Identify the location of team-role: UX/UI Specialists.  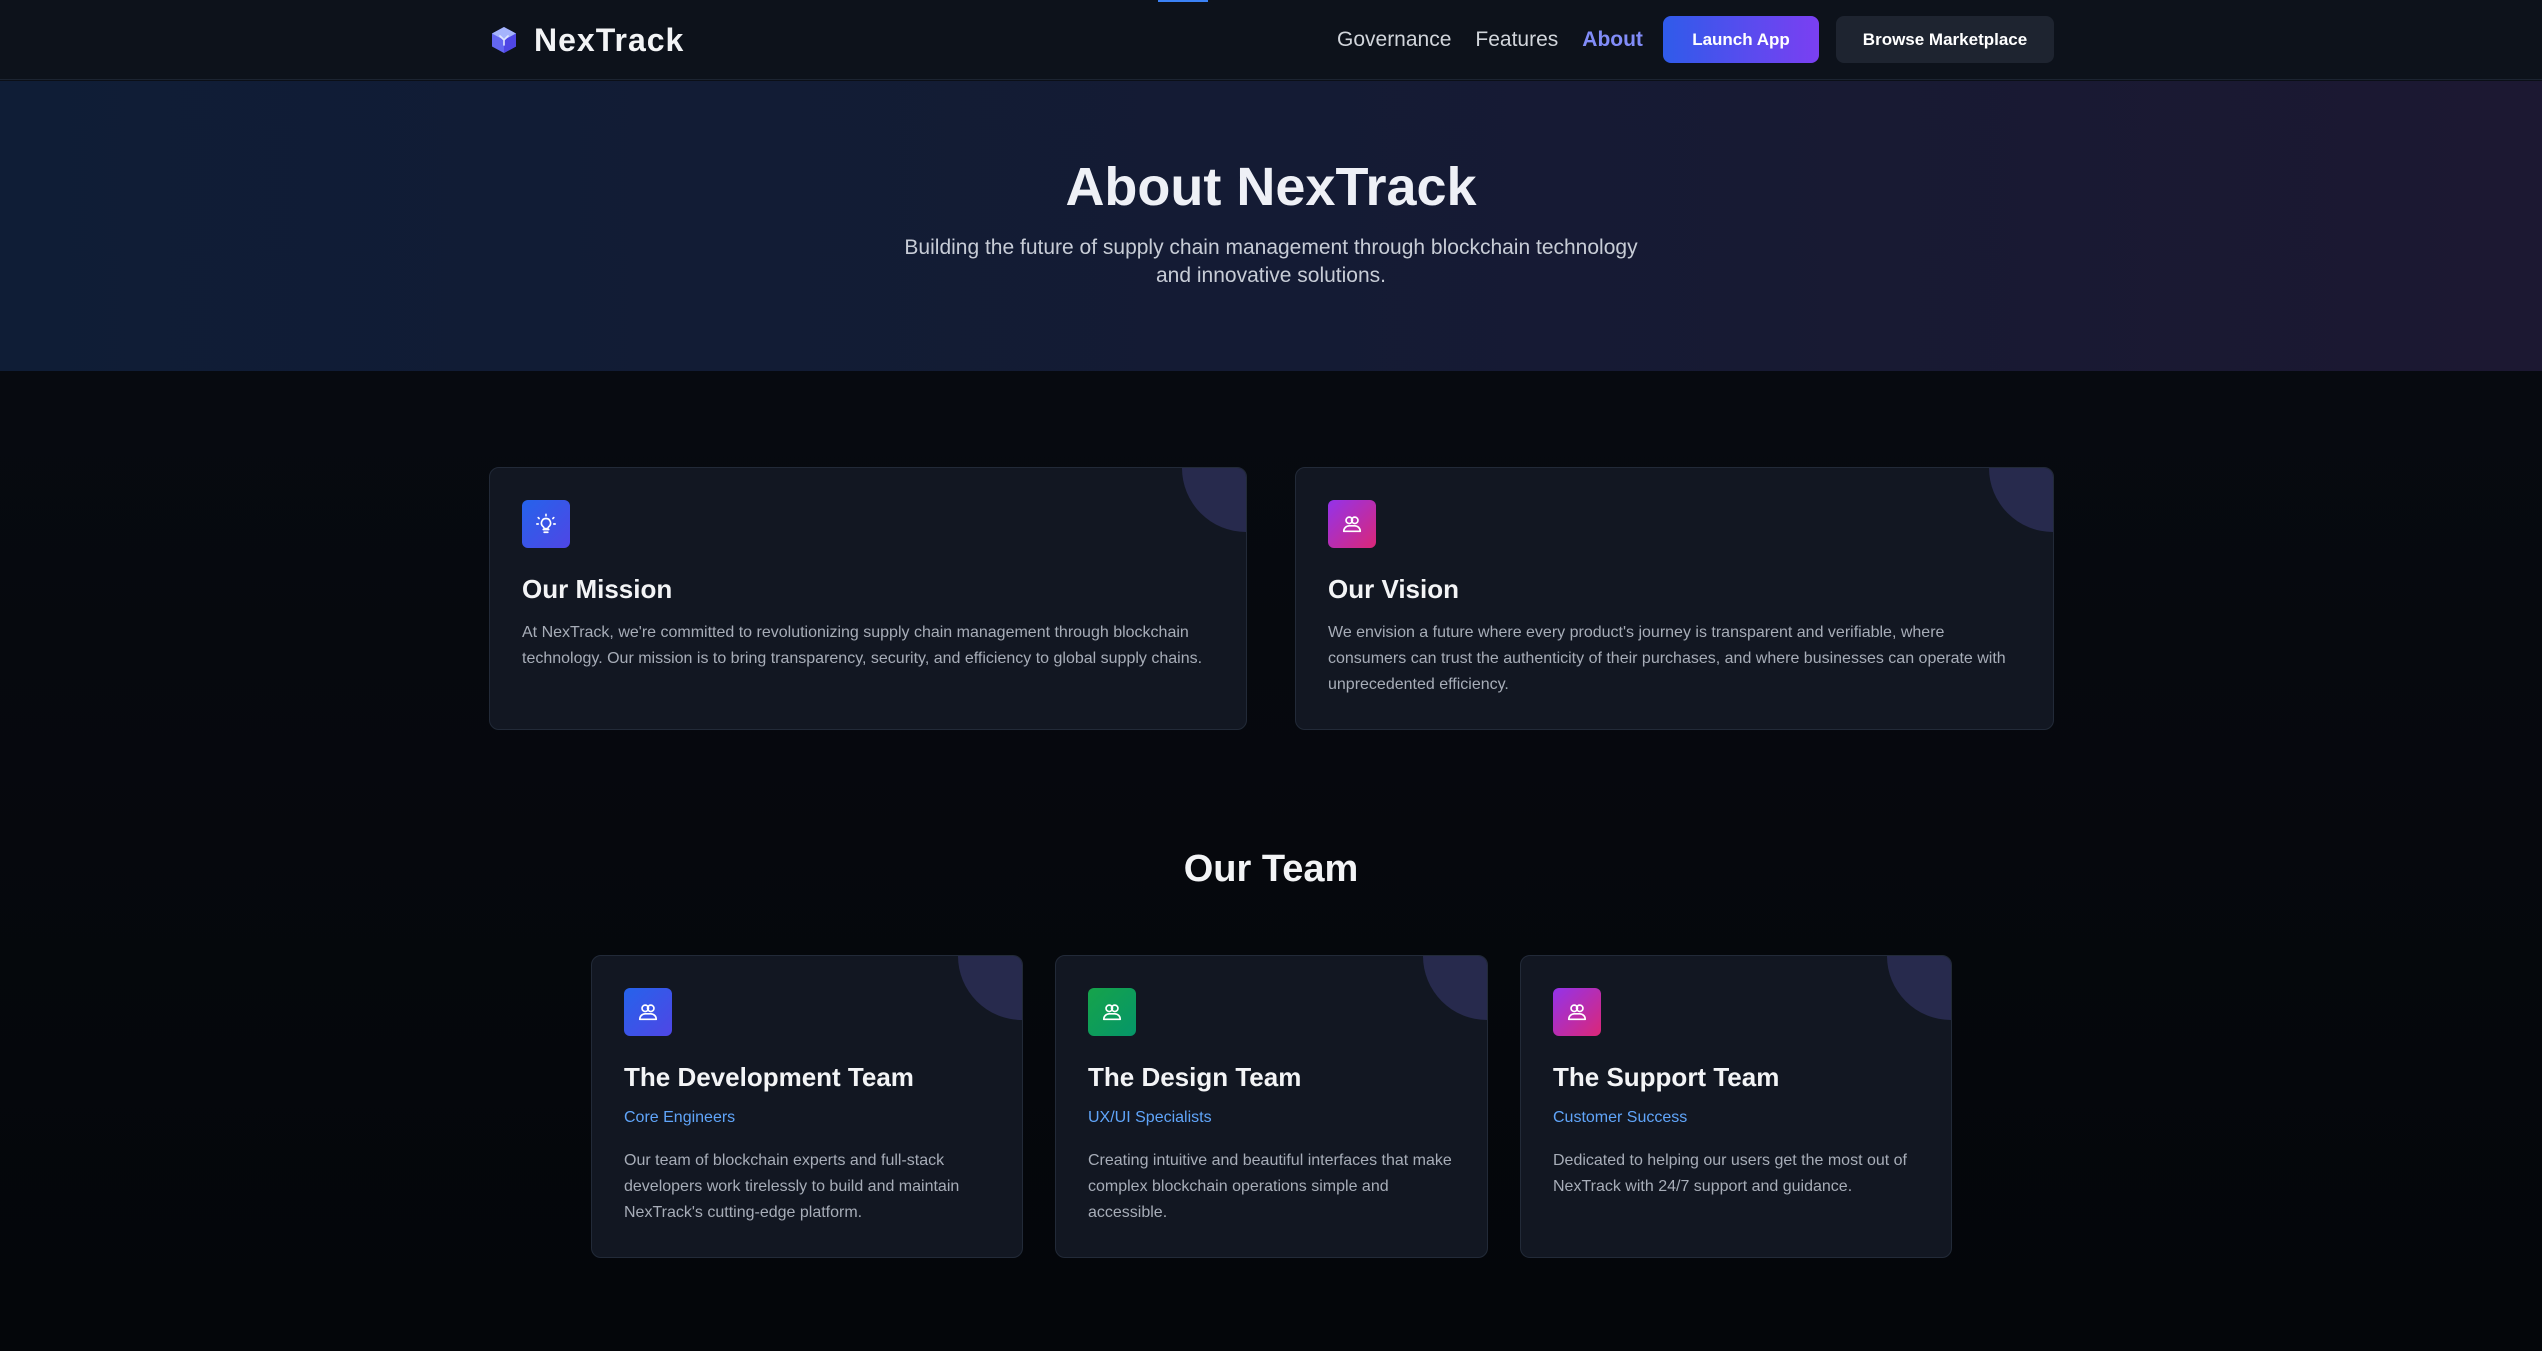
(1150, 1117).